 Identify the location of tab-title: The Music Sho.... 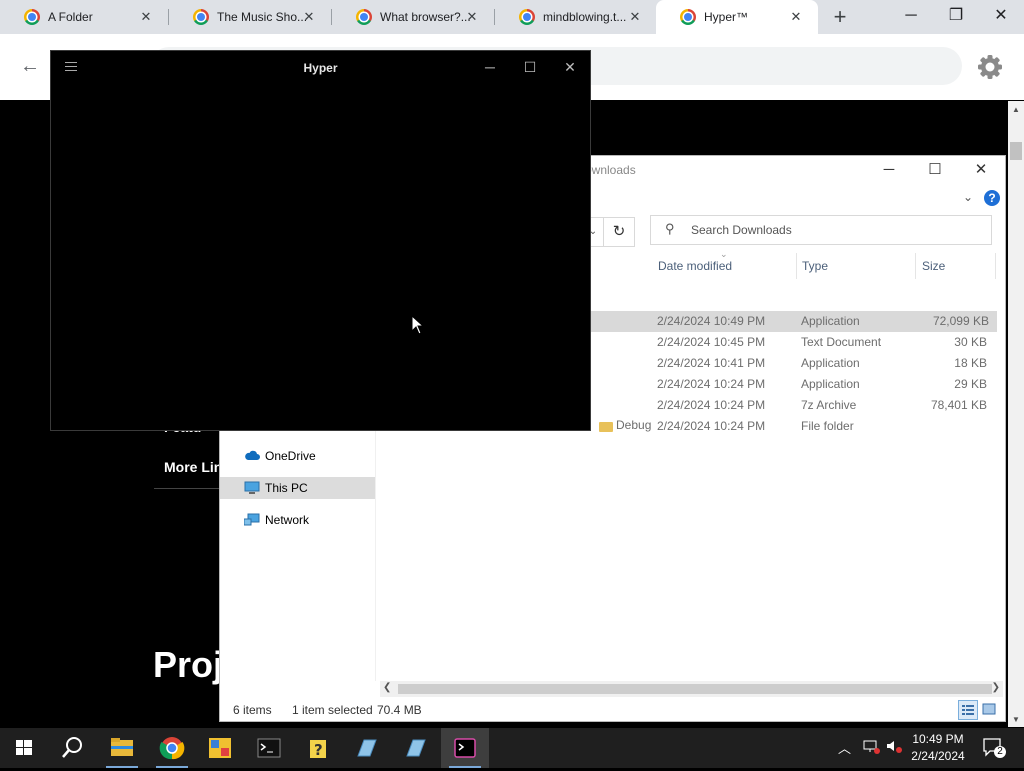
(262, 17).